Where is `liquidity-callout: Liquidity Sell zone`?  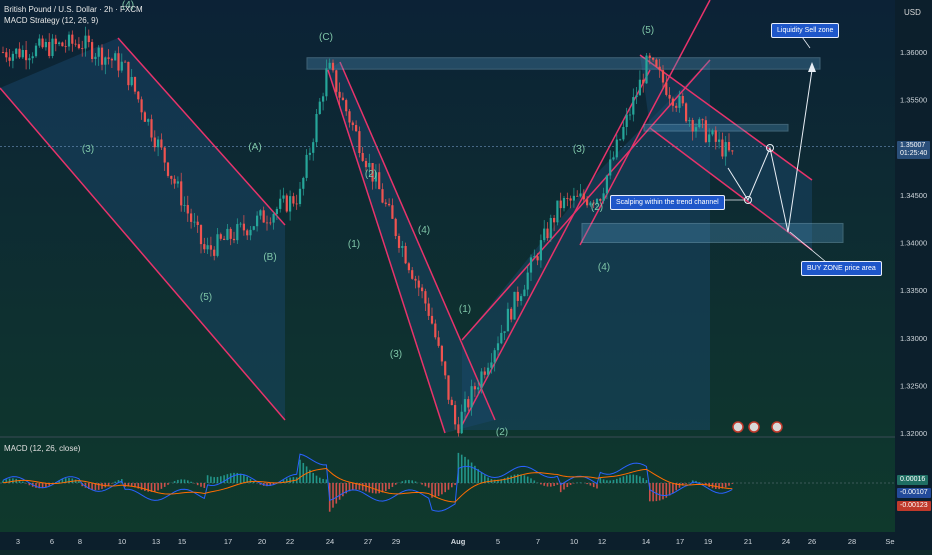
liquidity-callout: Liquidity Sell zone is located at coordinates (805, 30).